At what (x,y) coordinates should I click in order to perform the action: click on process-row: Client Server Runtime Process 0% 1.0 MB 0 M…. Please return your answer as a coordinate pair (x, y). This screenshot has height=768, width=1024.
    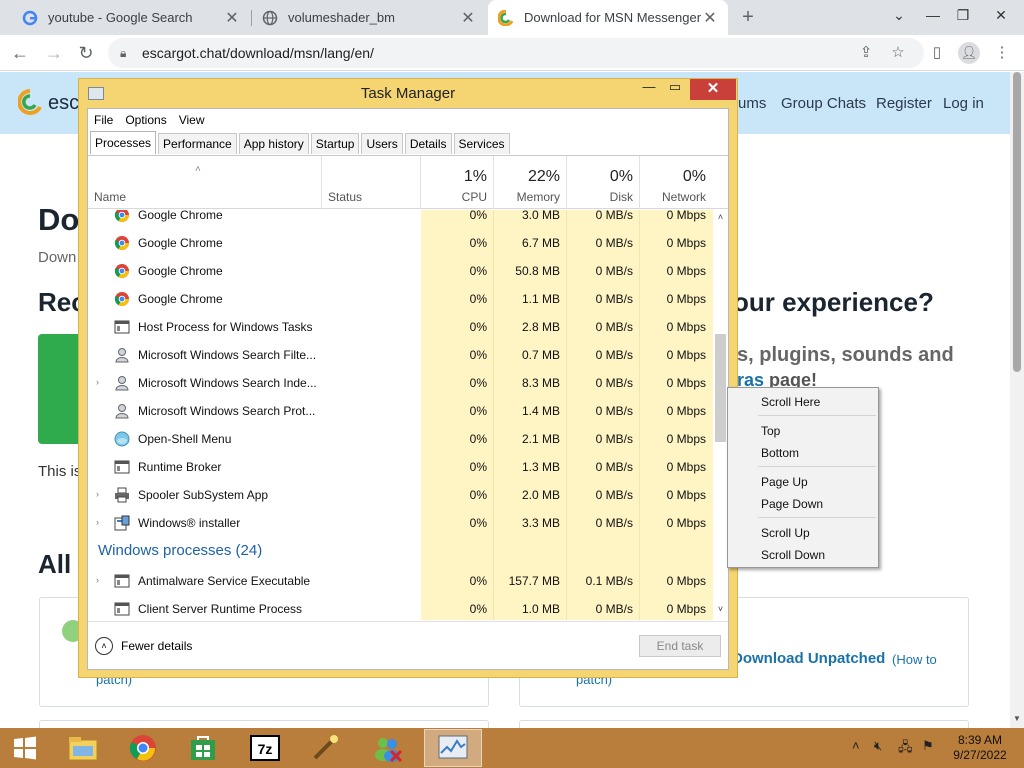
    Looking at the image, I should click on (400, 607).